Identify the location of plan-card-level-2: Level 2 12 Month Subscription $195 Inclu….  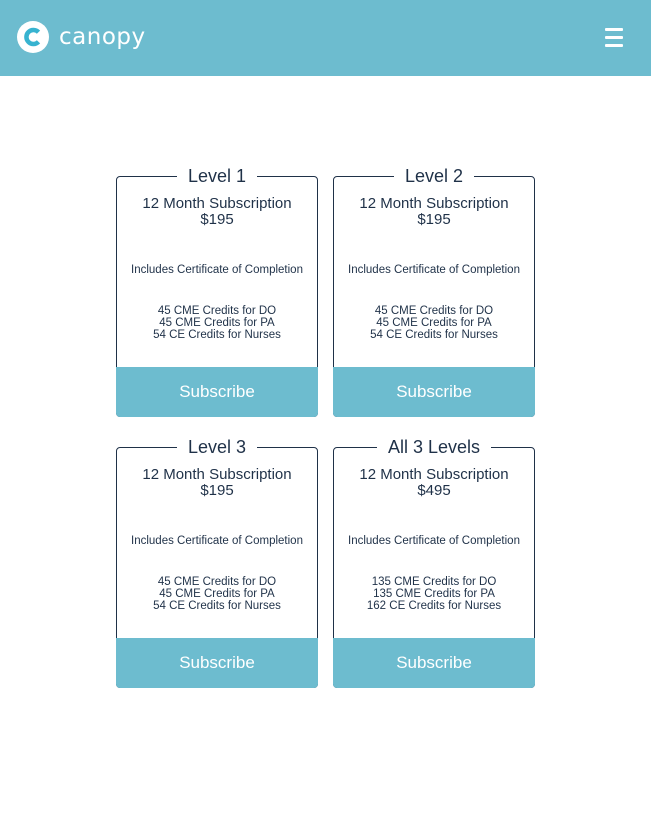
(434, 291).